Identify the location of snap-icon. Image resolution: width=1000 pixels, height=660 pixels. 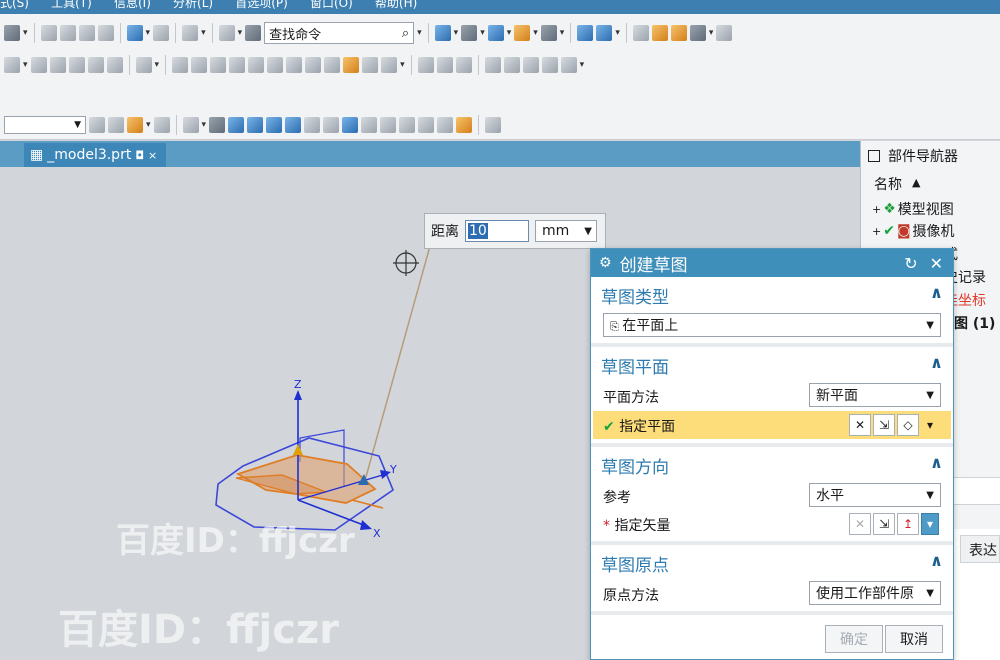
(724, 33).